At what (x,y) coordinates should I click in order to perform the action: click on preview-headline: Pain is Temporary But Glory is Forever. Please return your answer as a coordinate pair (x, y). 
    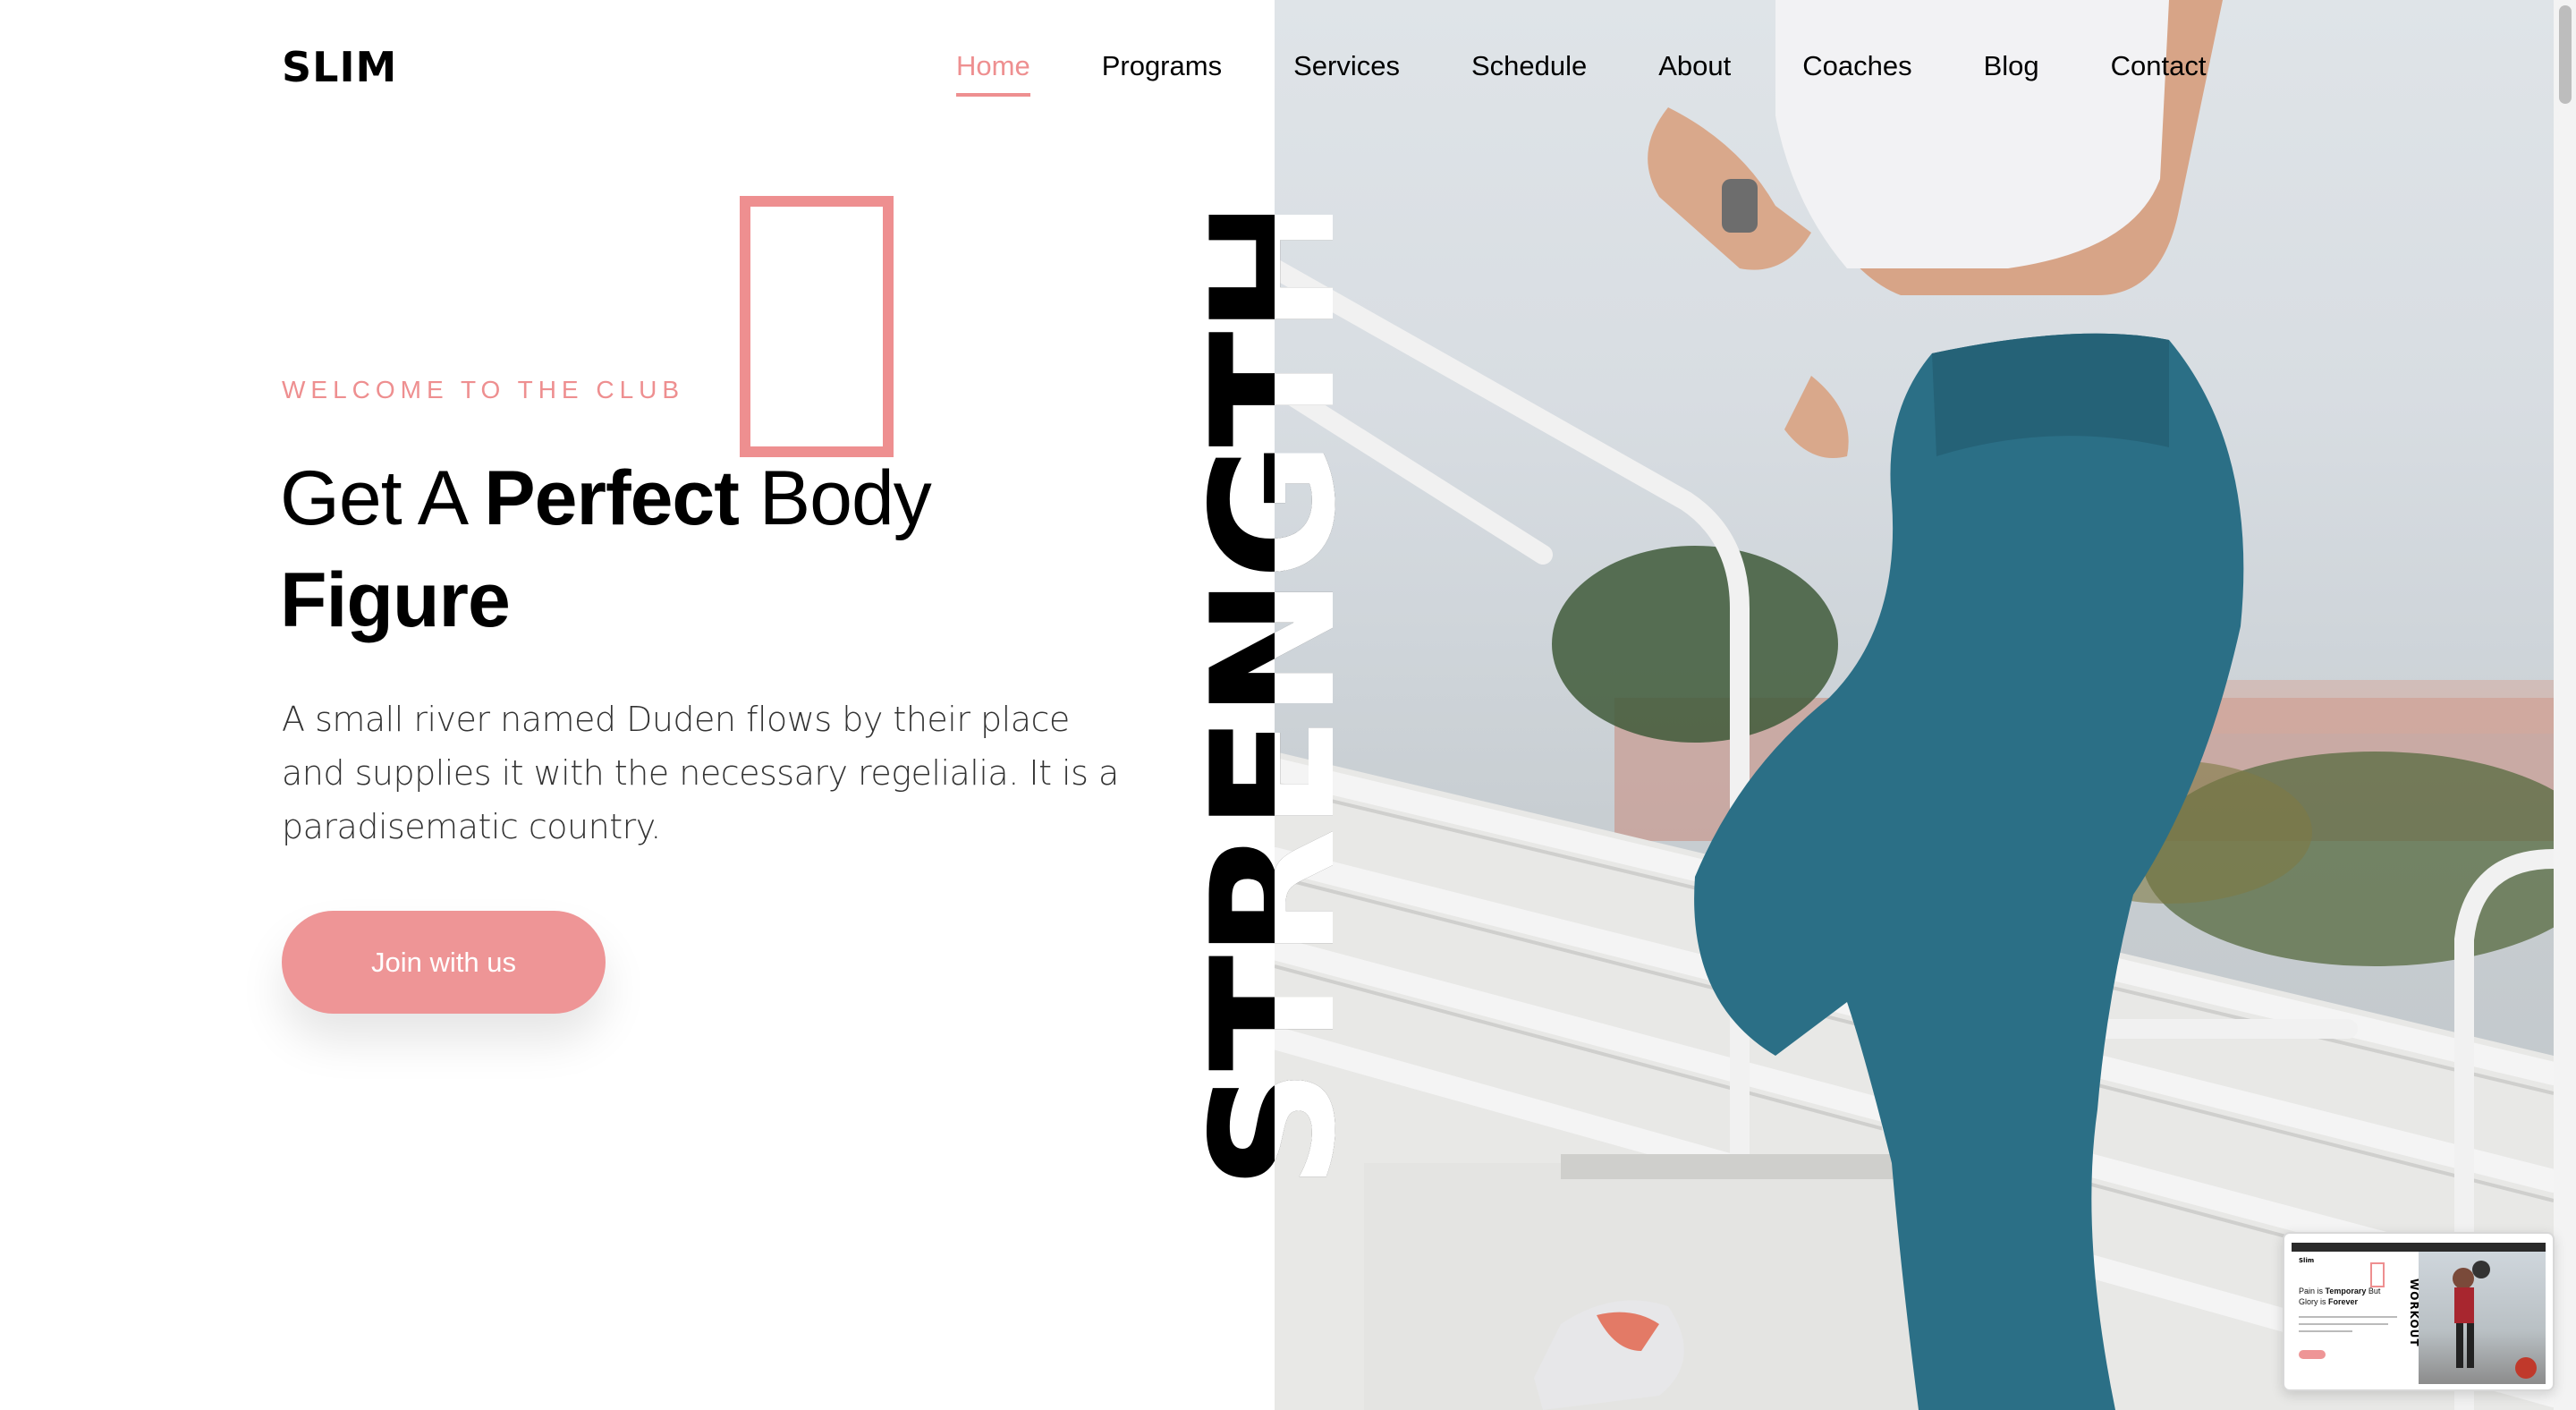
    Looking at the image, I should click on (2348, 1296).